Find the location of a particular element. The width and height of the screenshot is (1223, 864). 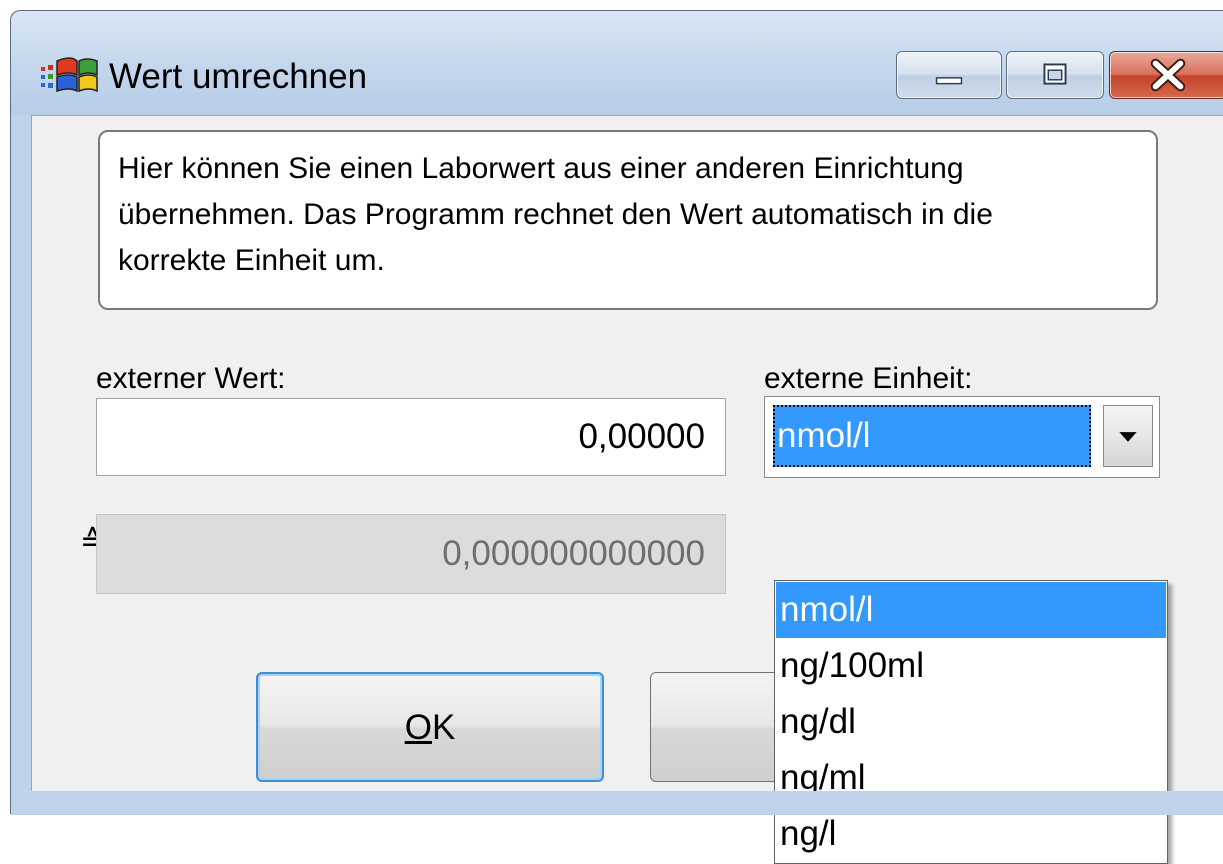

close-icon is located at coordinates (1168, 75).